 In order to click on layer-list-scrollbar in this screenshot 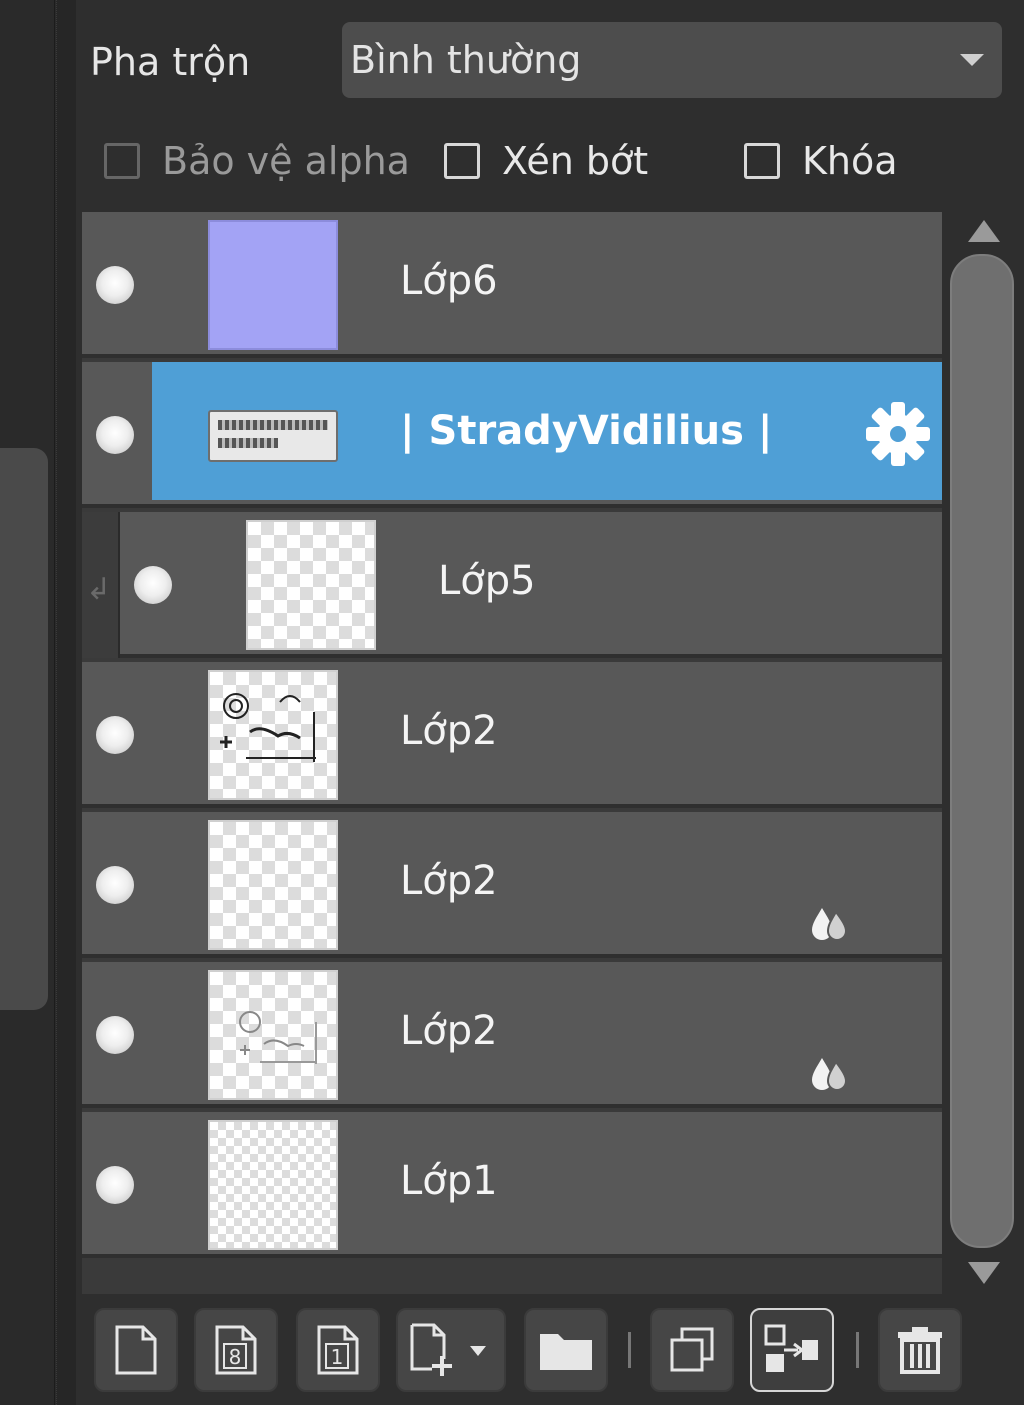, I will do `click(985, 753)`.